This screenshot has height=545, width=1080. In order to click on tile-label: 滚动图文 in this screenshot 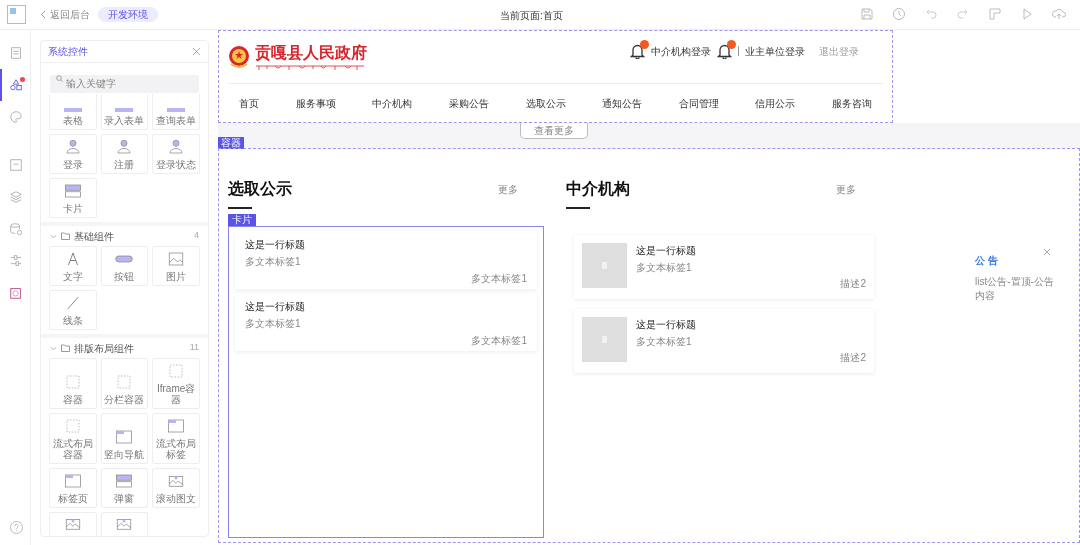, I will do `click(176, 498)`.